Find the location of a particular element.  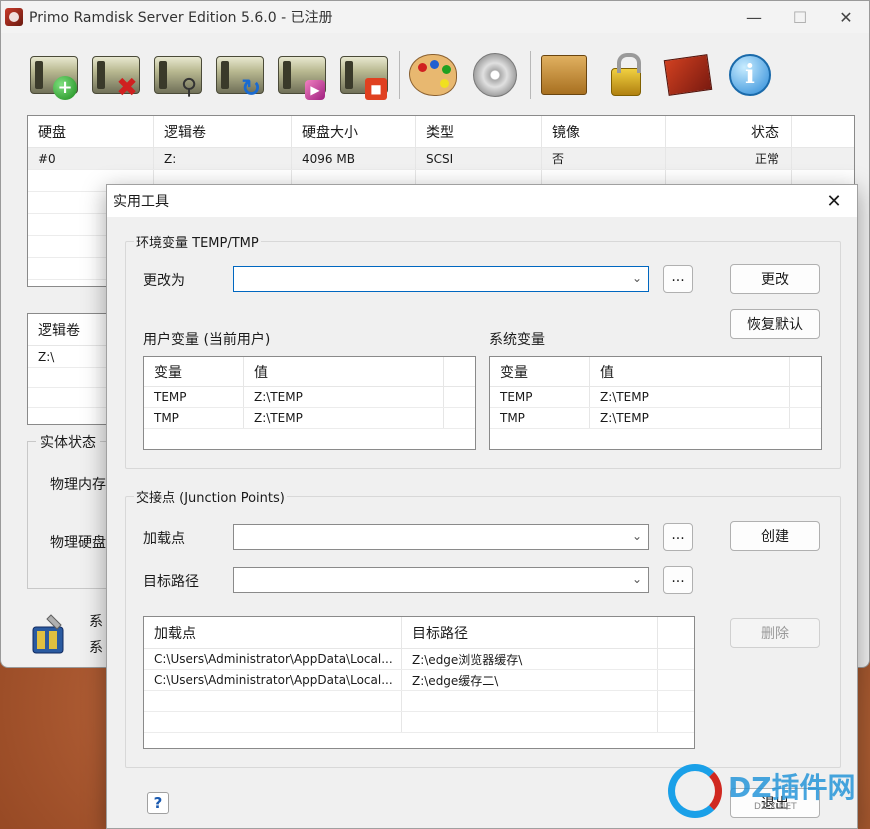

list-item: Z:\ is located at coordinates (72, 357).